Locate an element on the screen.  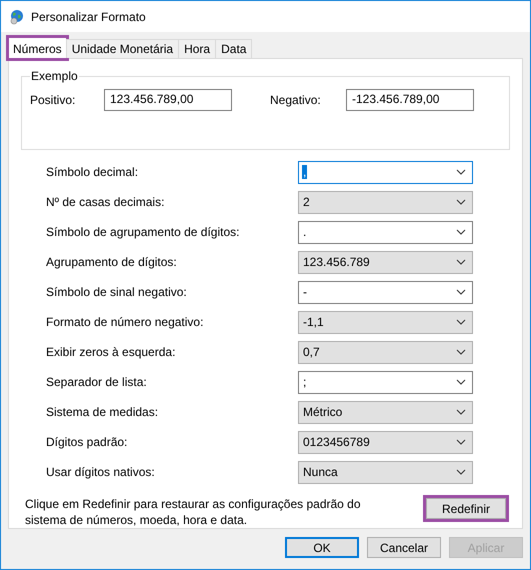
setting-label: Nº de casas decimais: is located at coordinates (106, 202).